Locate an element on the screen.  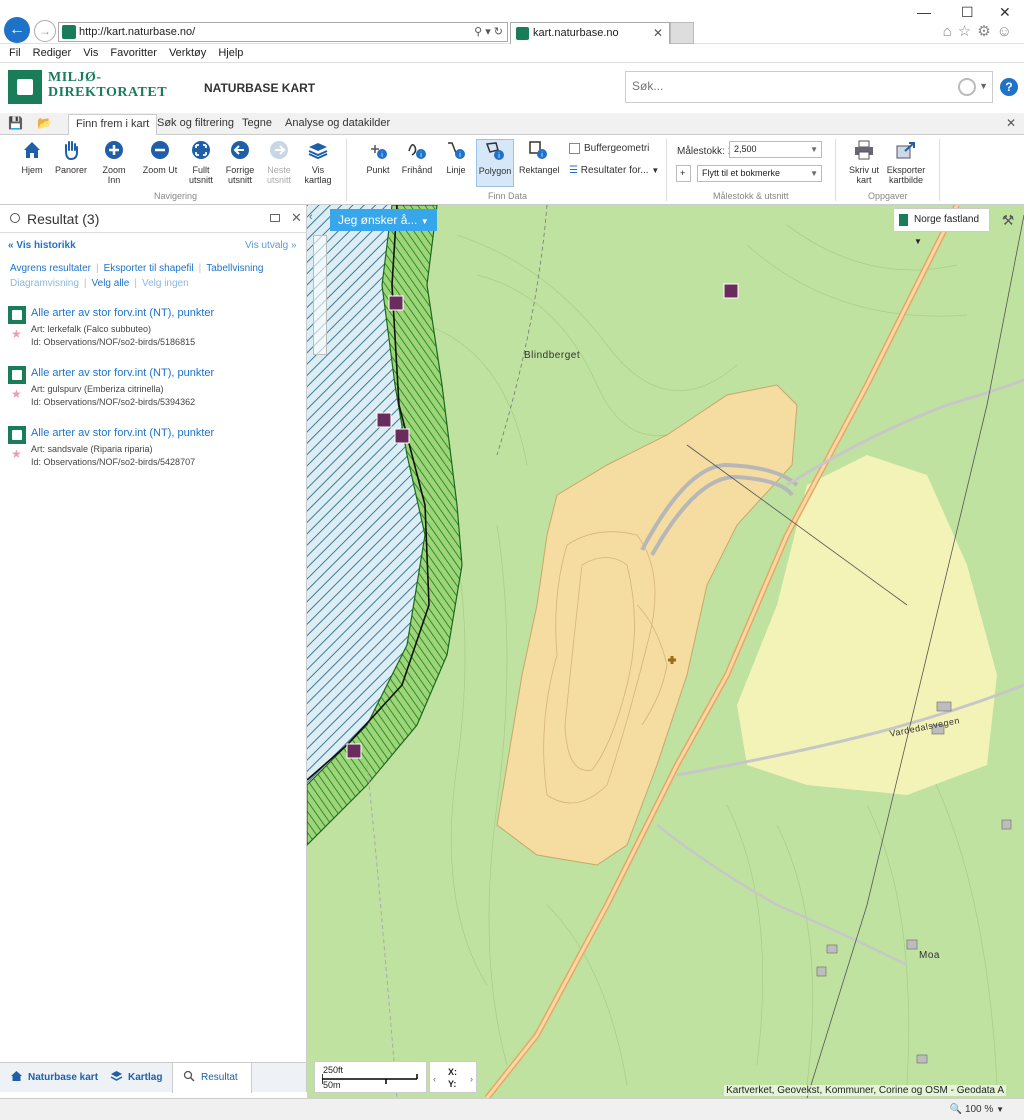
menu-item-help: Hjelp is located at coordinates (230, 53).